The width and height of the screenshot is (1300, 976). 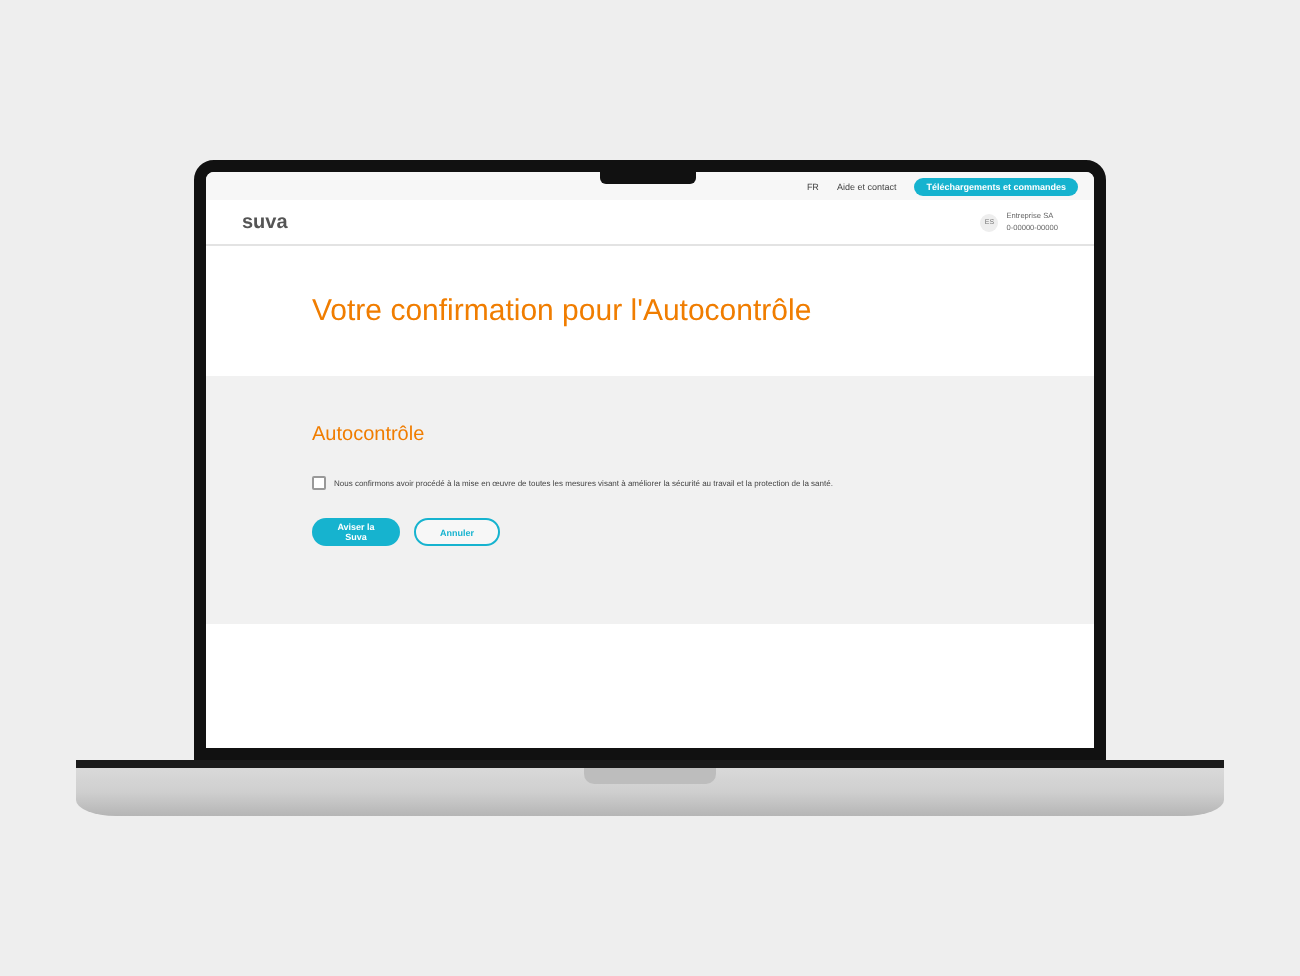 I want to click on section-heading: Autocontrôle, so click(x=369, y=435).